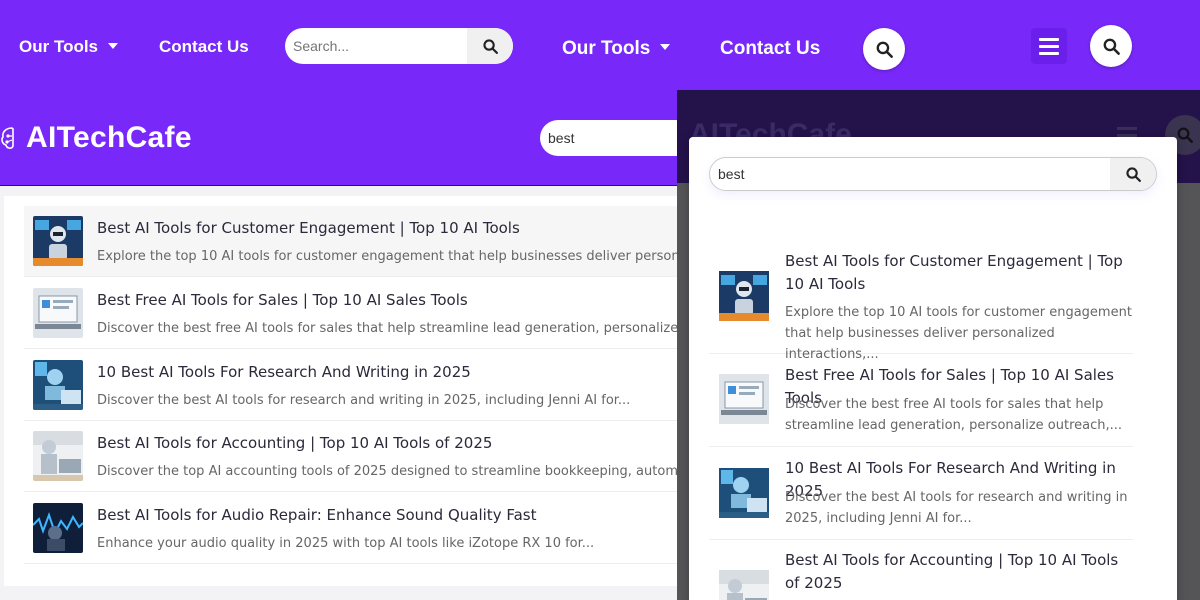 Image resolution: width=1200 pixels, height=600 pixels. What do you see at coordinates (1049, 39) in the screenshot?
I see `hamburger-icon` at bounding box center [1049, 39].